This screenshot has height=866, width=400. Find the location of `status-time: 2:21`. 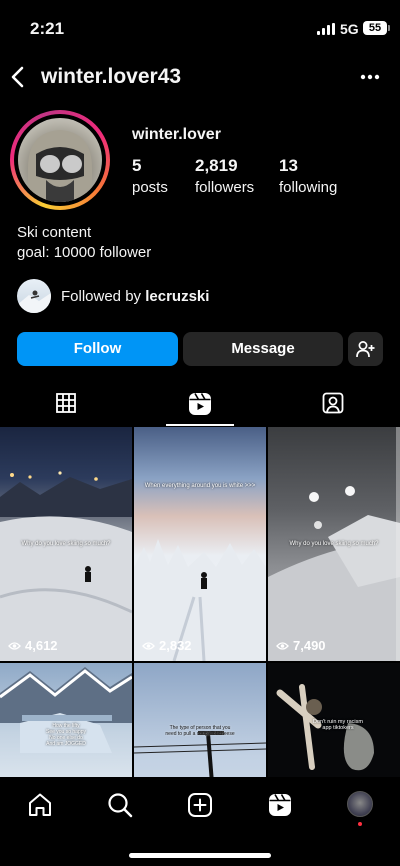

status-time: 2:21 is located at coordinates (47, 28).